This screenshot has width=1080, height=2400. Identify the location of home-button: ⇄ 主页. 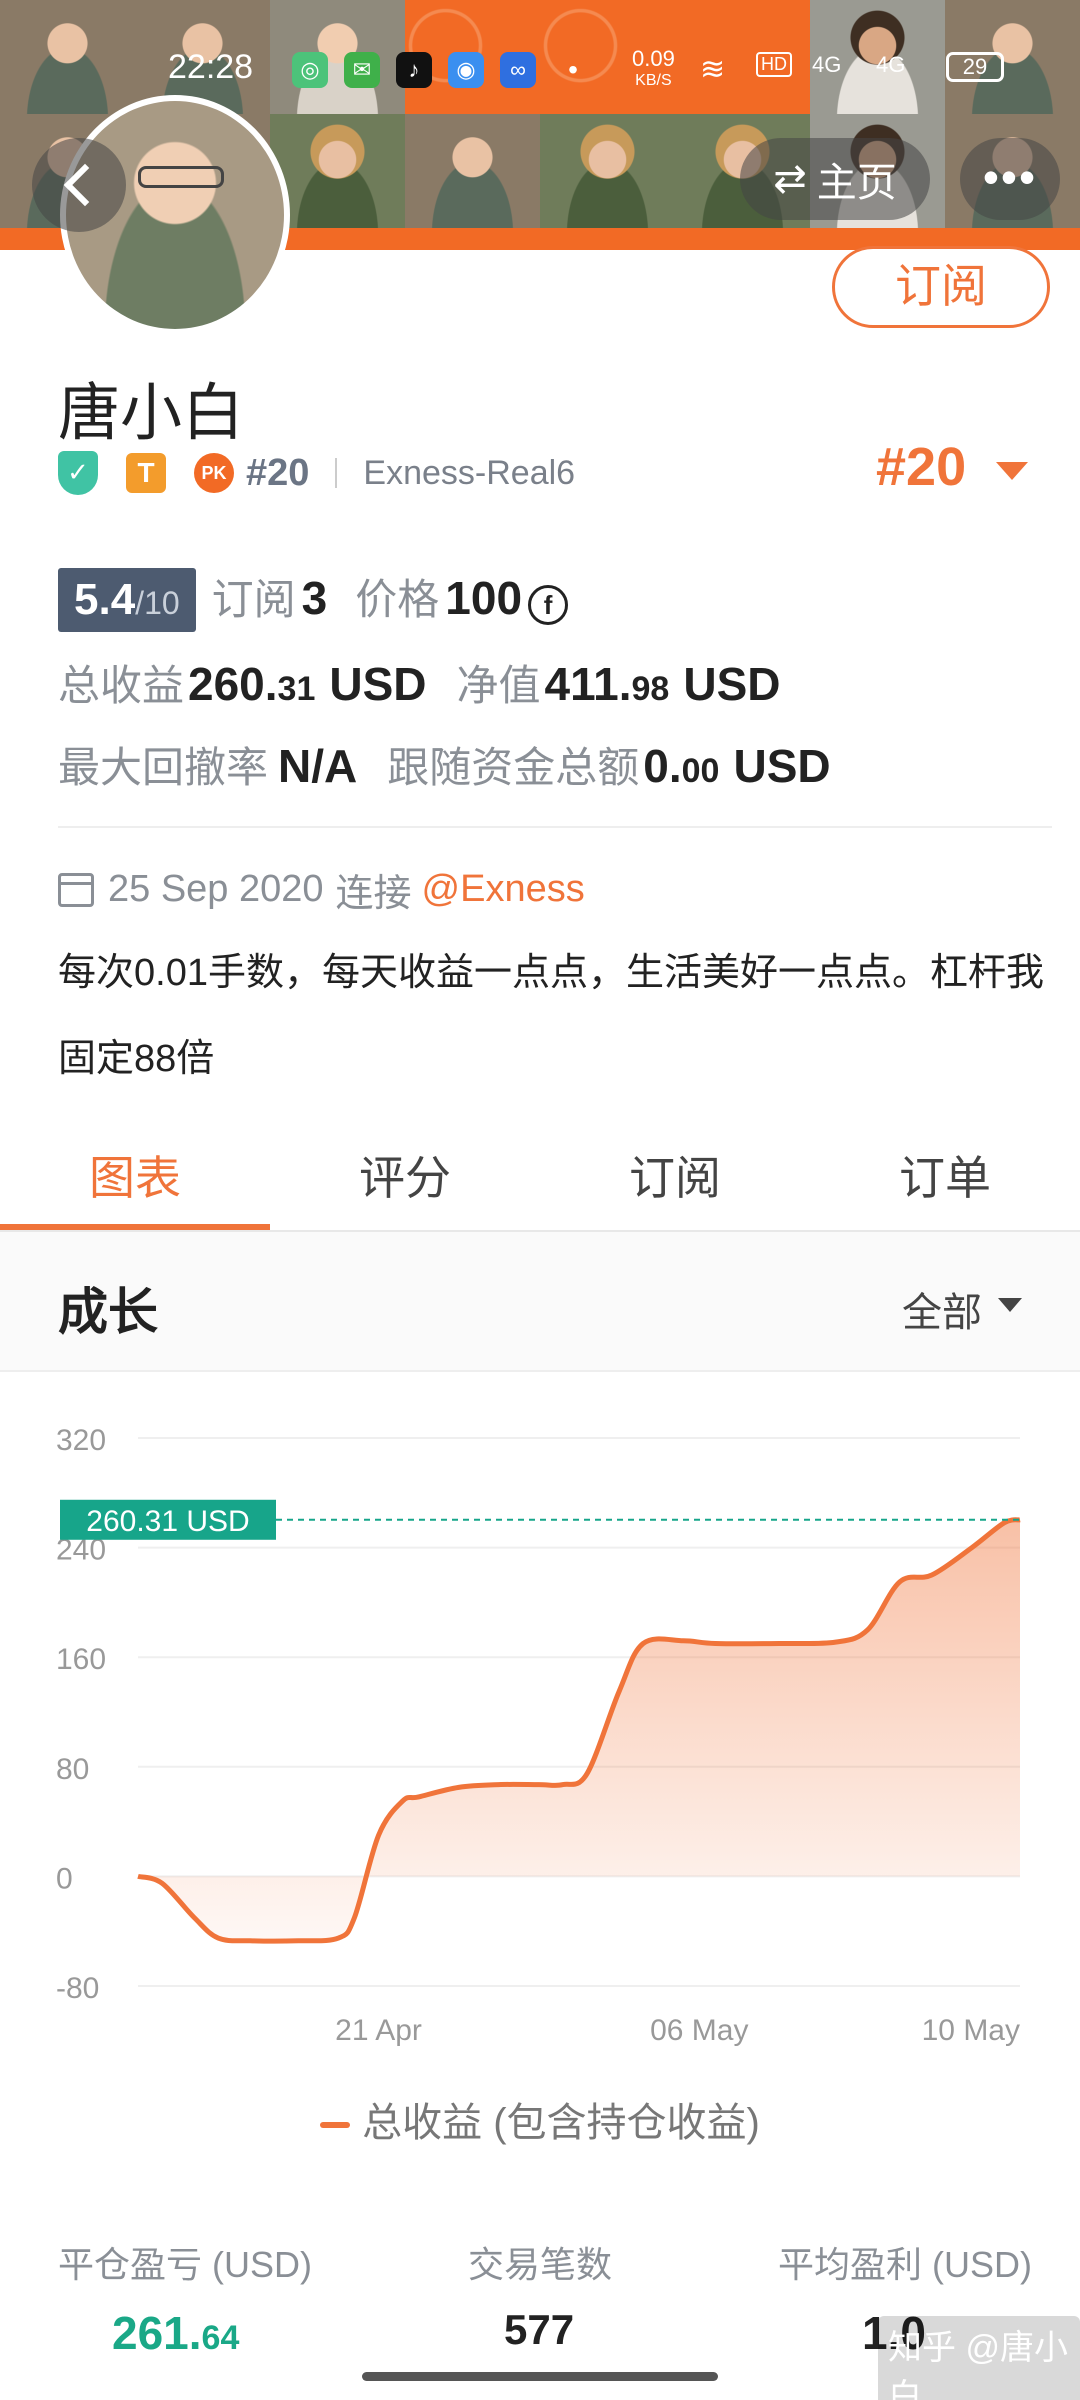
(835, 179).